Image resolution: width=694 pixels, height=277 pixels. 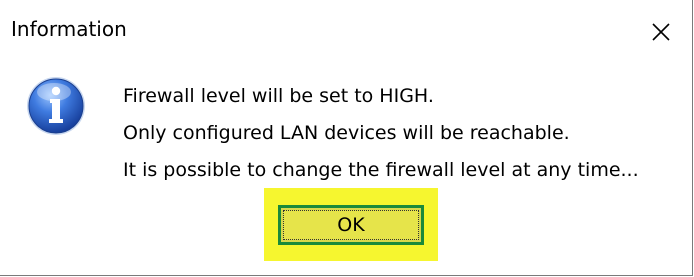 What do you see at coordinates (69, 29) in the screenshot?
I see `dialog-title: Information` at bounding box center [69, 29].